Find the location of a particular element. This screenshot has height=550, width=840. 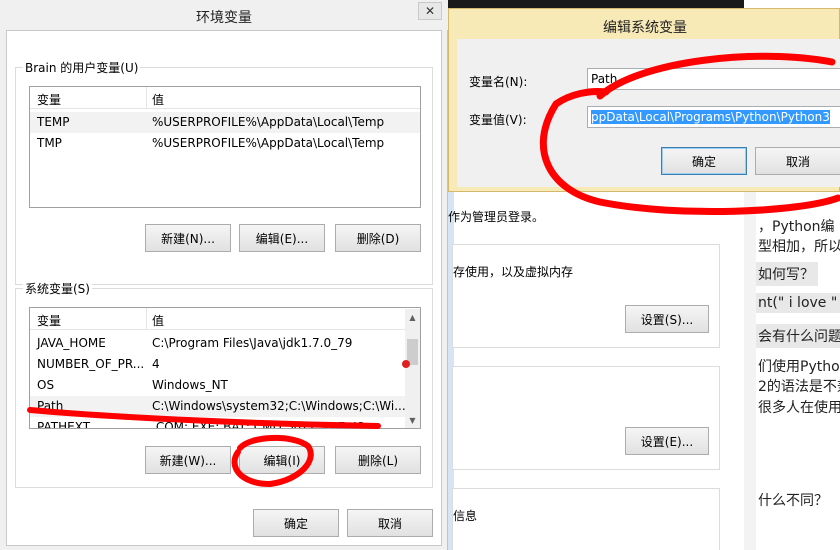

row-value: C:\Program Files\Java\jdk1.7.0_79 is located at coordinates (252, 343).